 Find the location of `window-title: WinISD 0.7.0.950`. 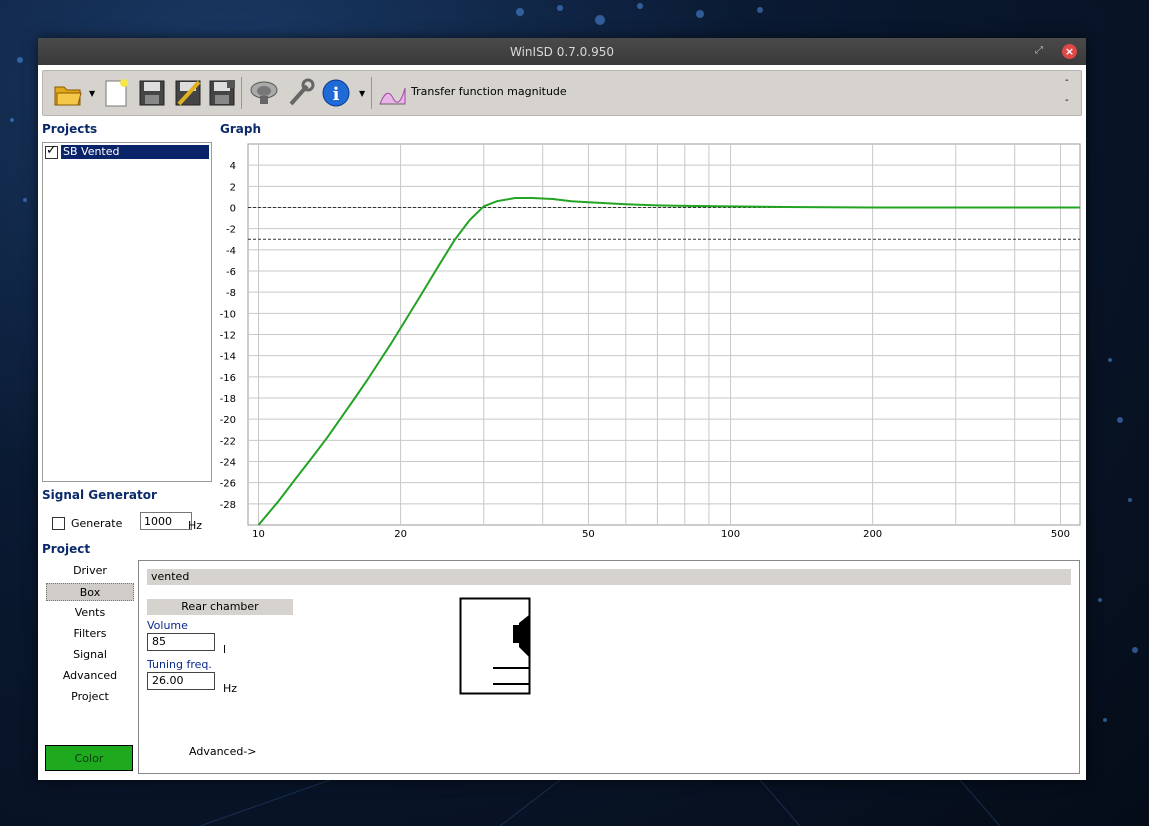

window-title: WinISD 0.7.0.950 is located at coordinates (561, 51).